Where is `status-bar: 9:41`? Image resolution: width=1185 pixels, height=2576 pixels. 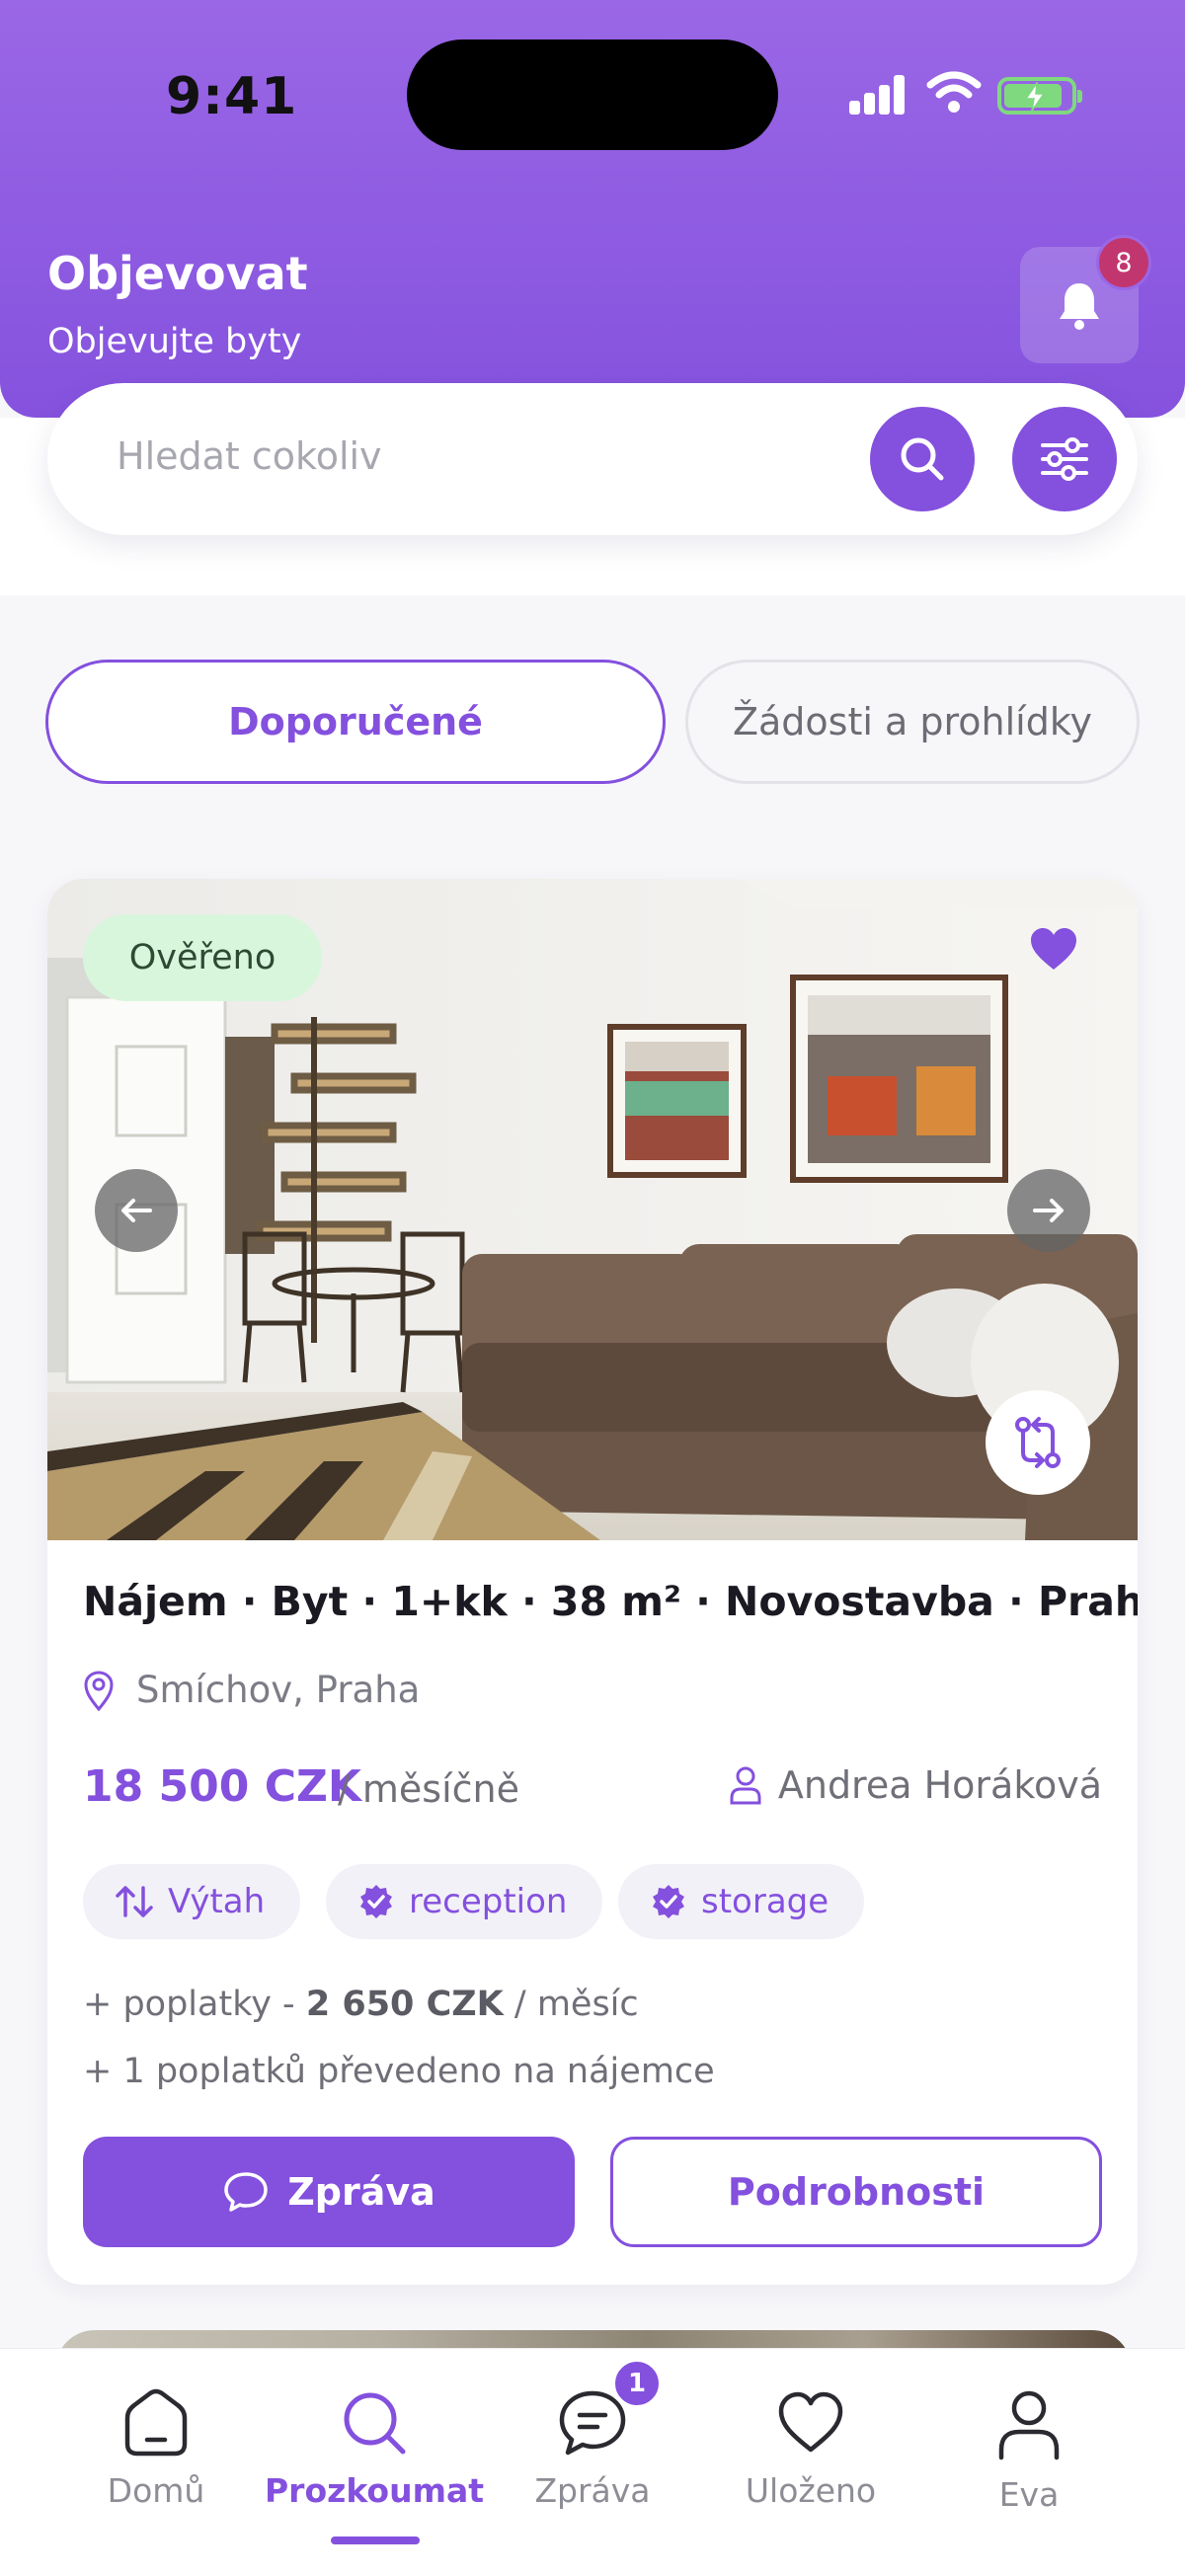 status-bar: 9:41 is located at coordinates (592, 75).